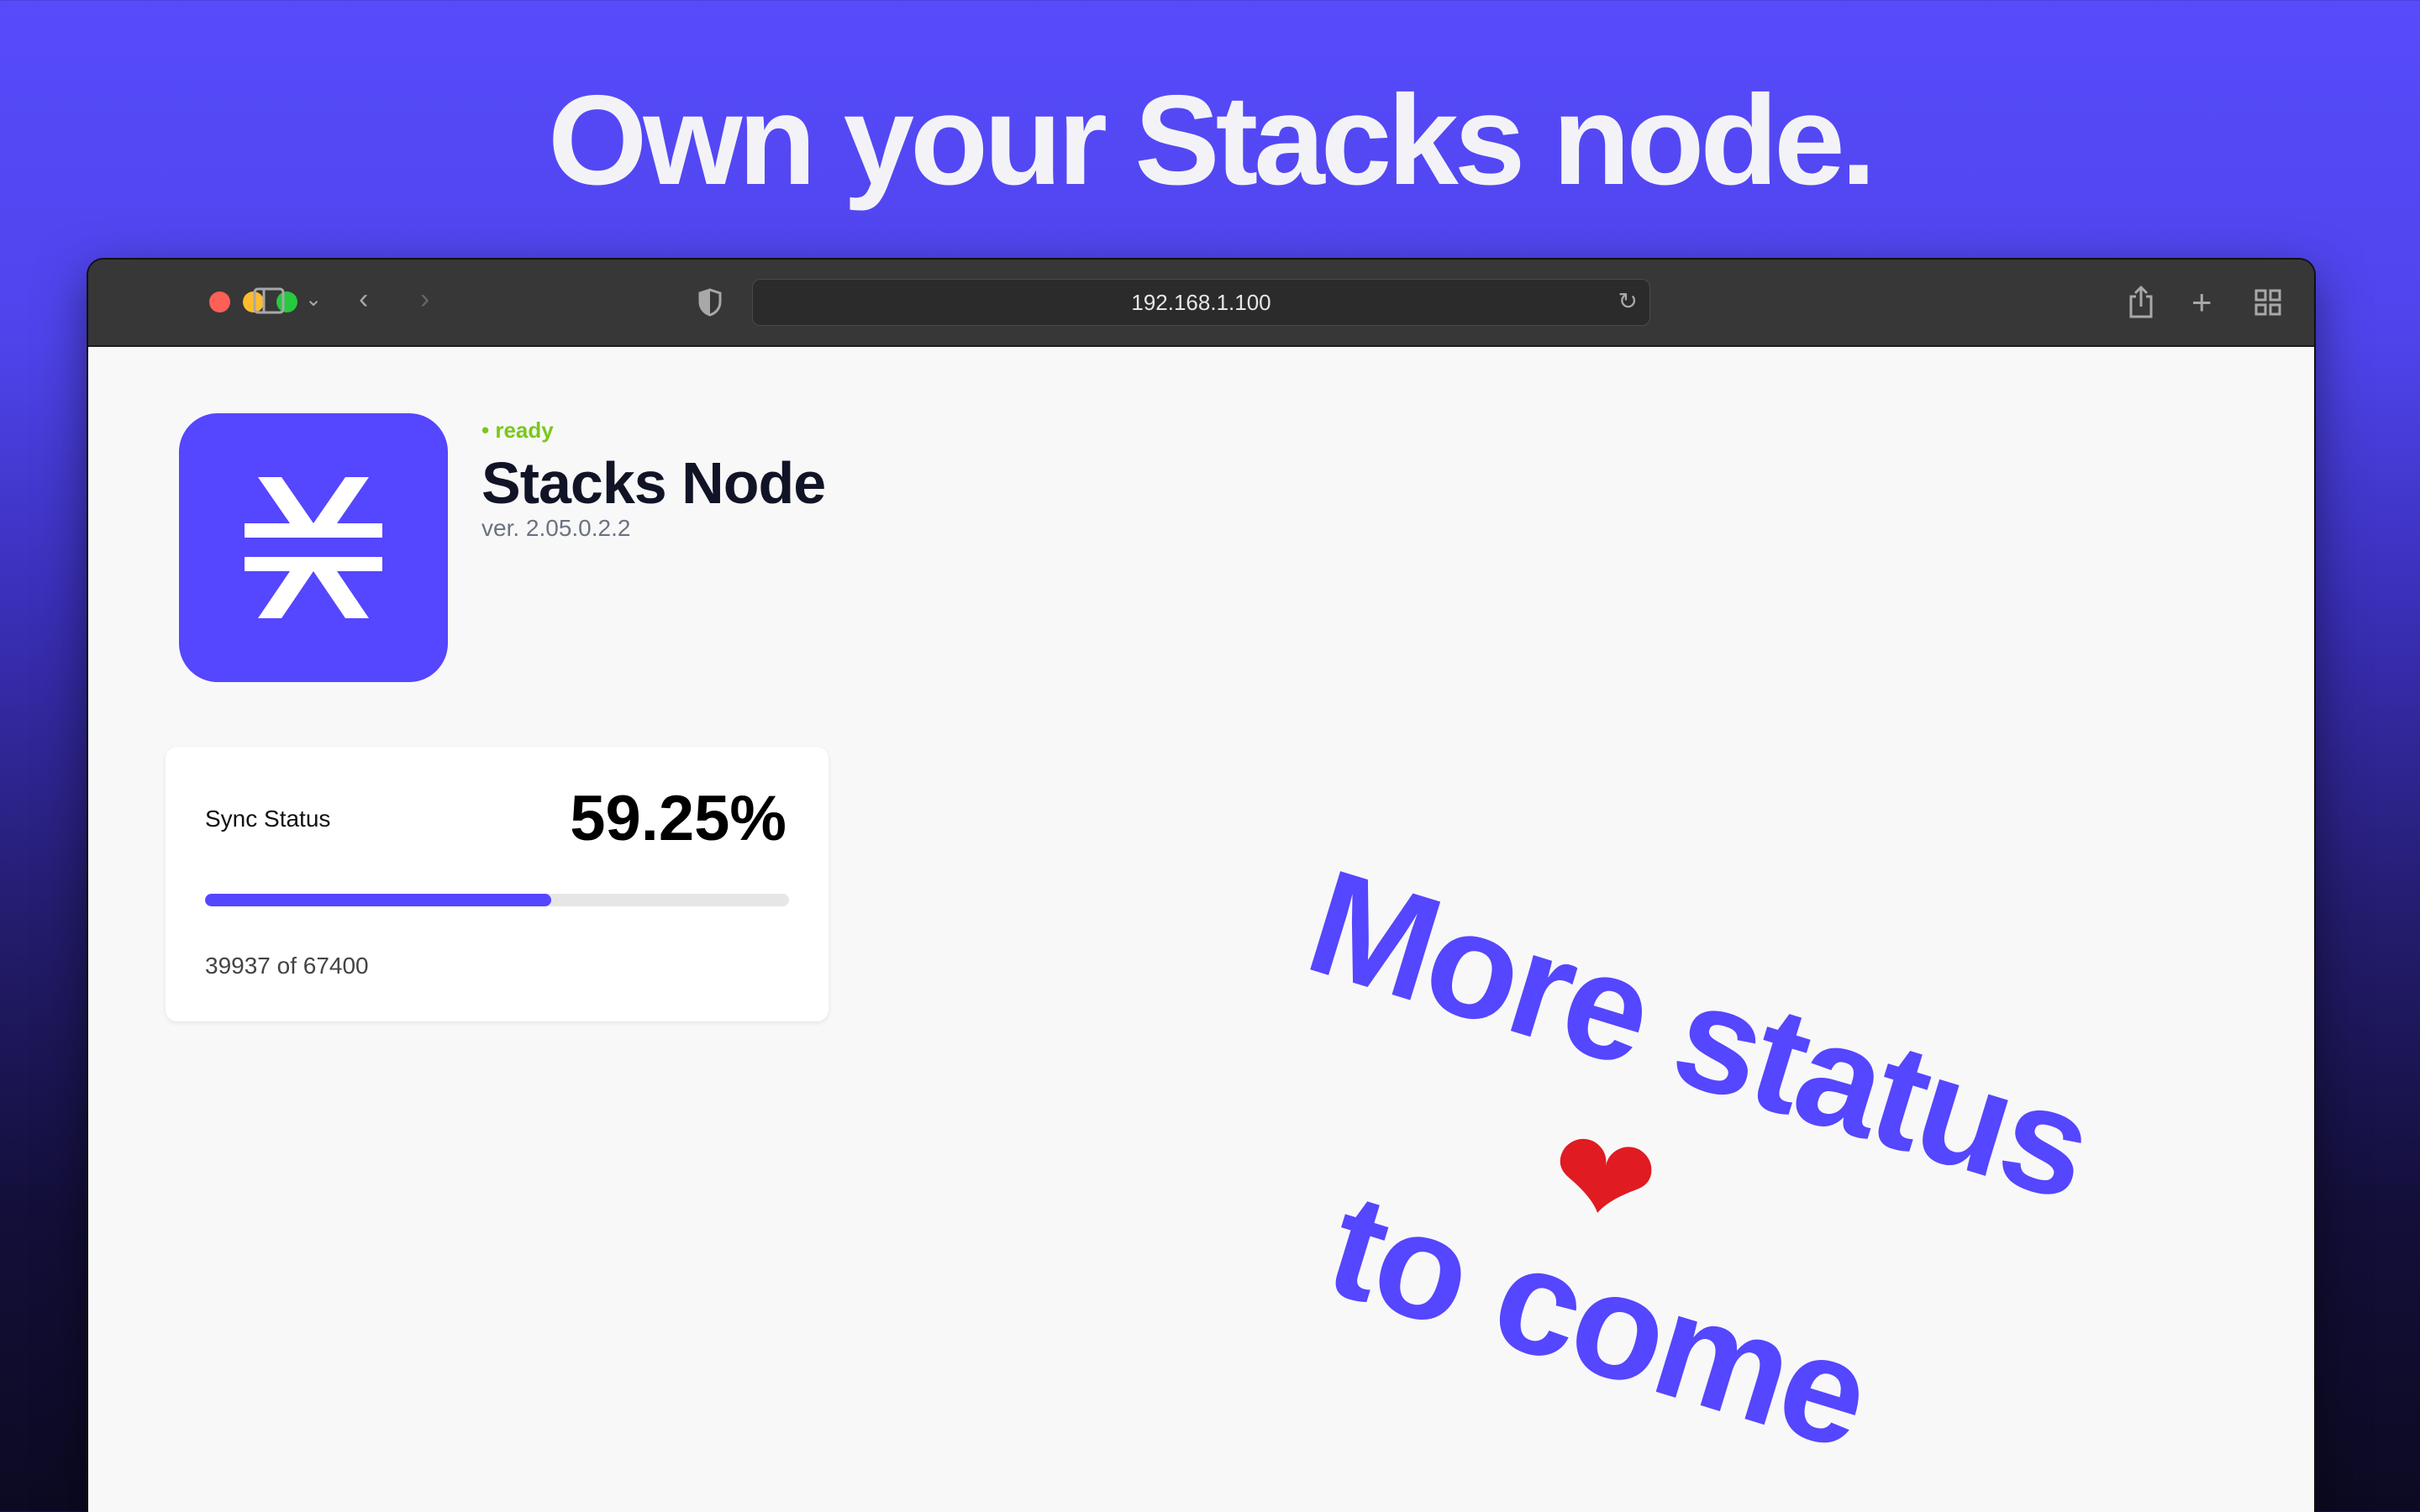 This screenshot has height=1512, width=2420. I want to click on sidebar-toggle-icon, so click(269, 303).